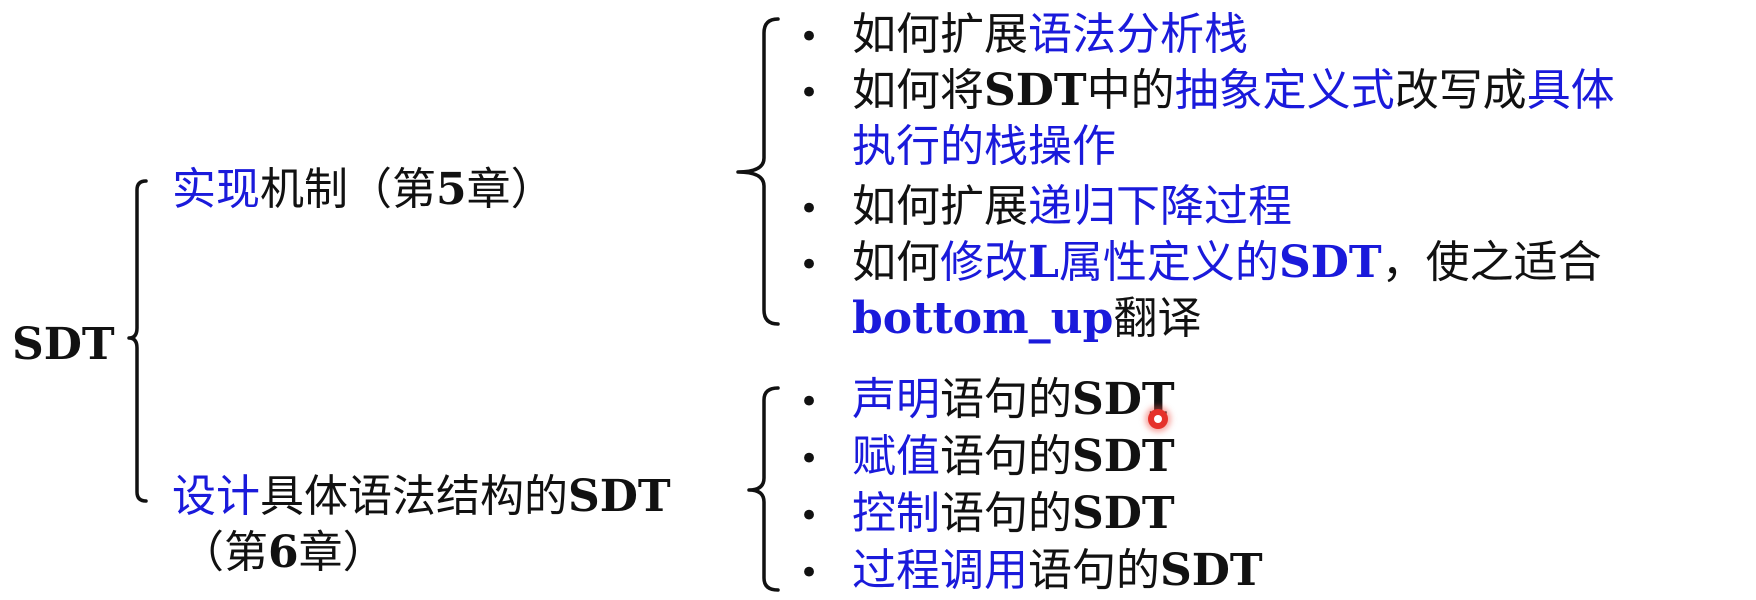  I want to click on list1-item-3-text: 如何扩展, so click(940, 206).